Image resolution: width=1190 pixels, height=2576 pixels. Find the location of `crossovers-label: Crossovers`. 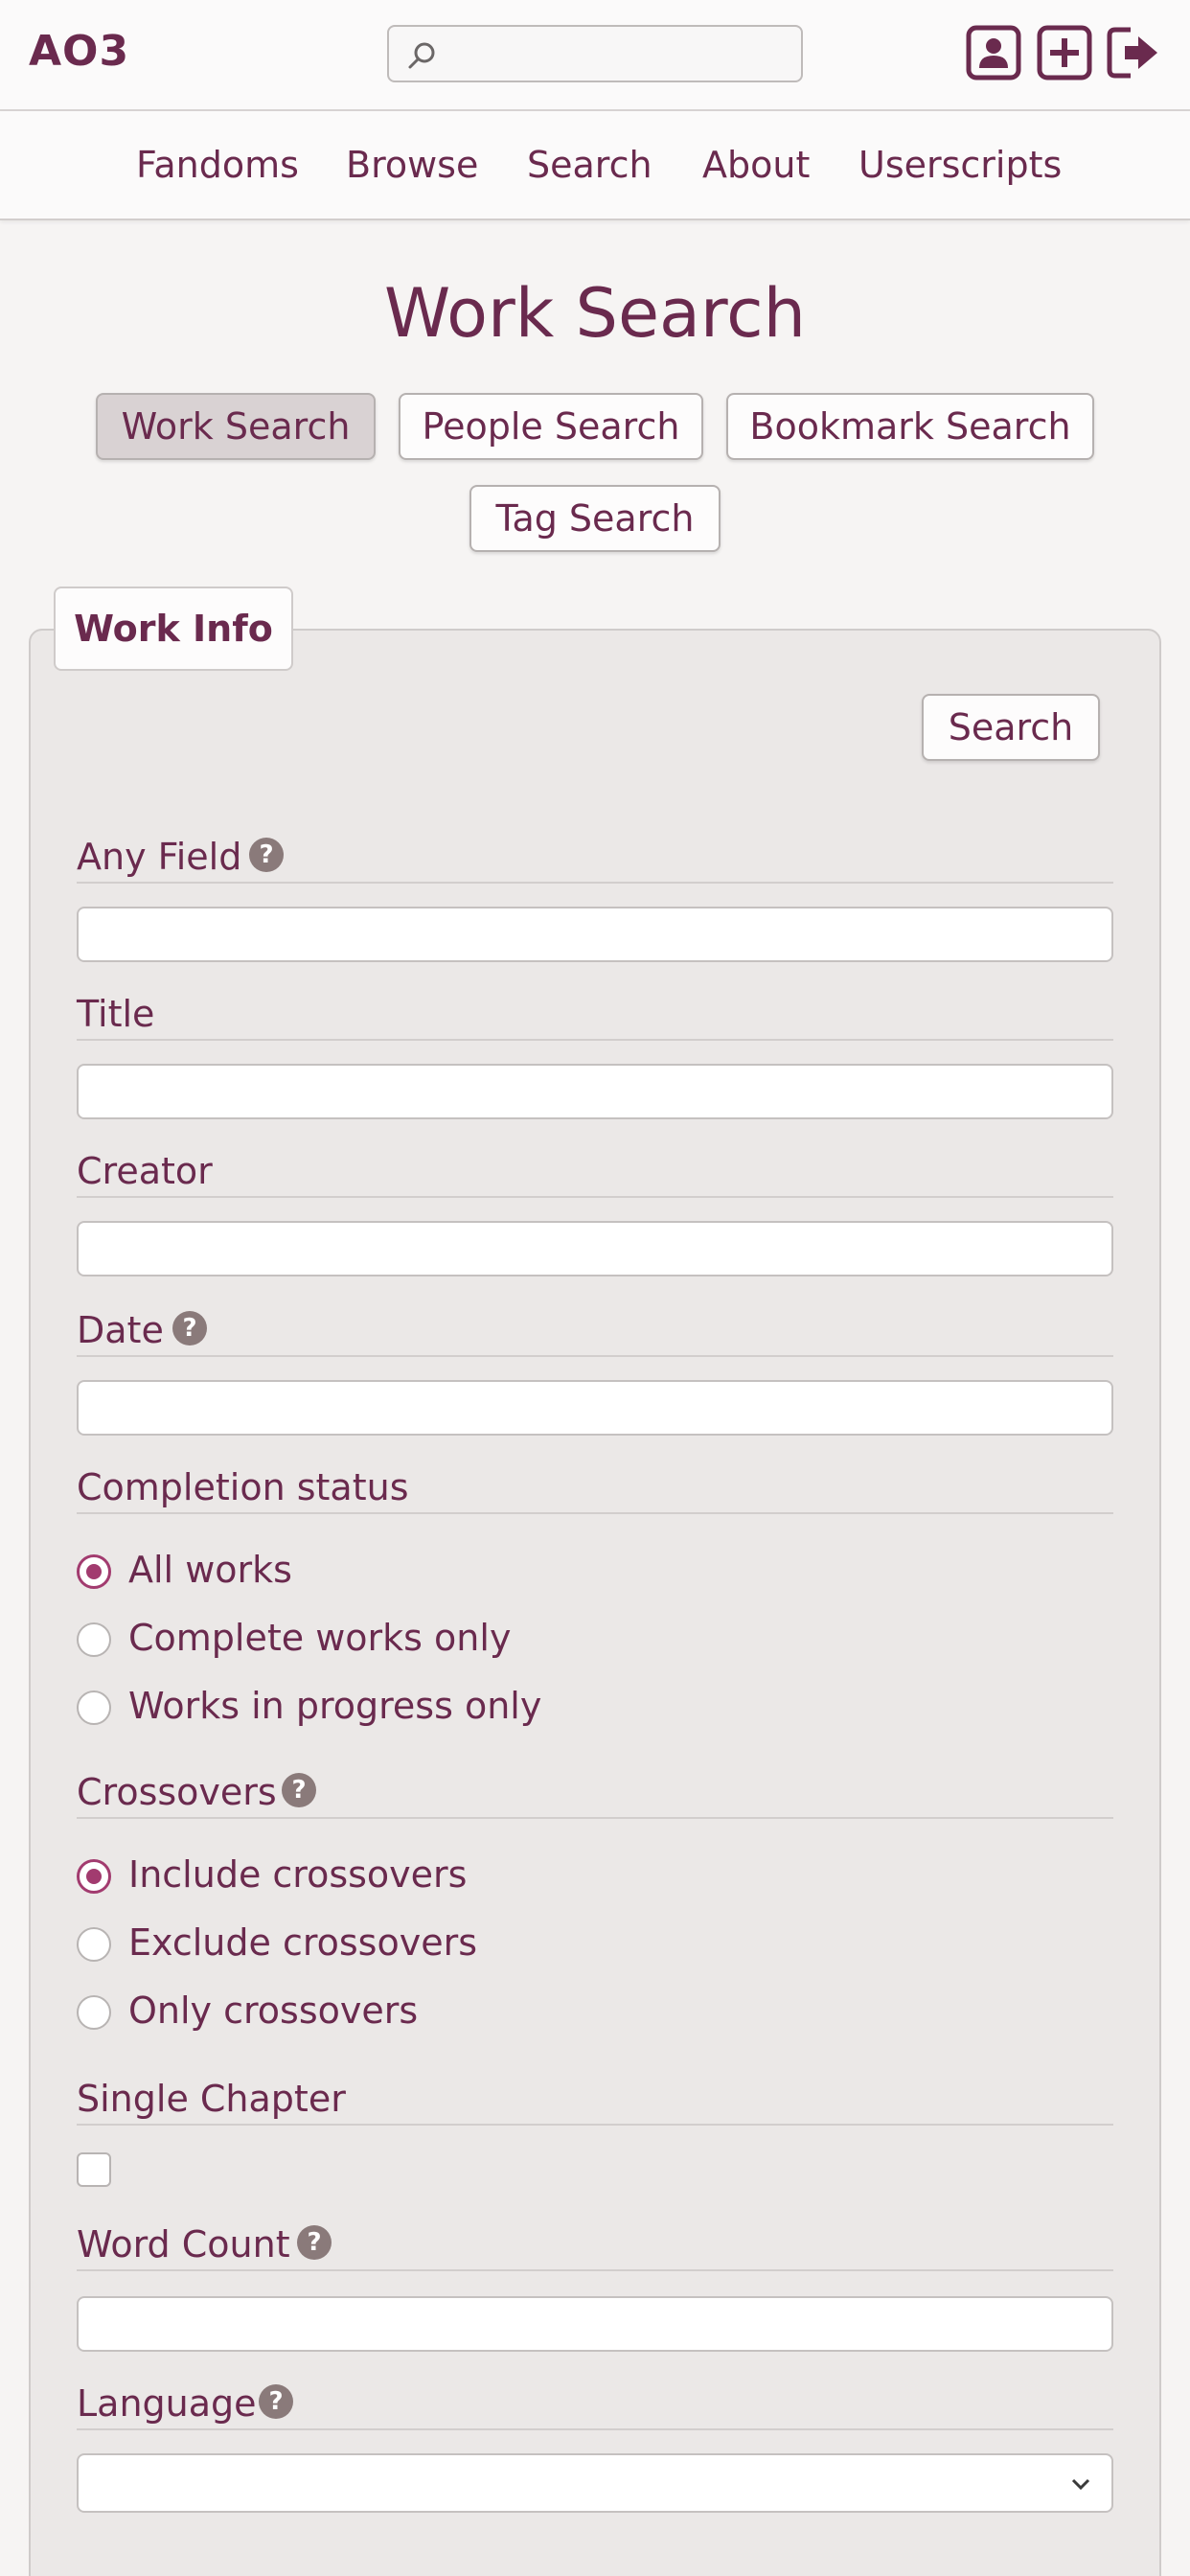

crossovers-label: Crossovers is located at coordinates (177, 1792).